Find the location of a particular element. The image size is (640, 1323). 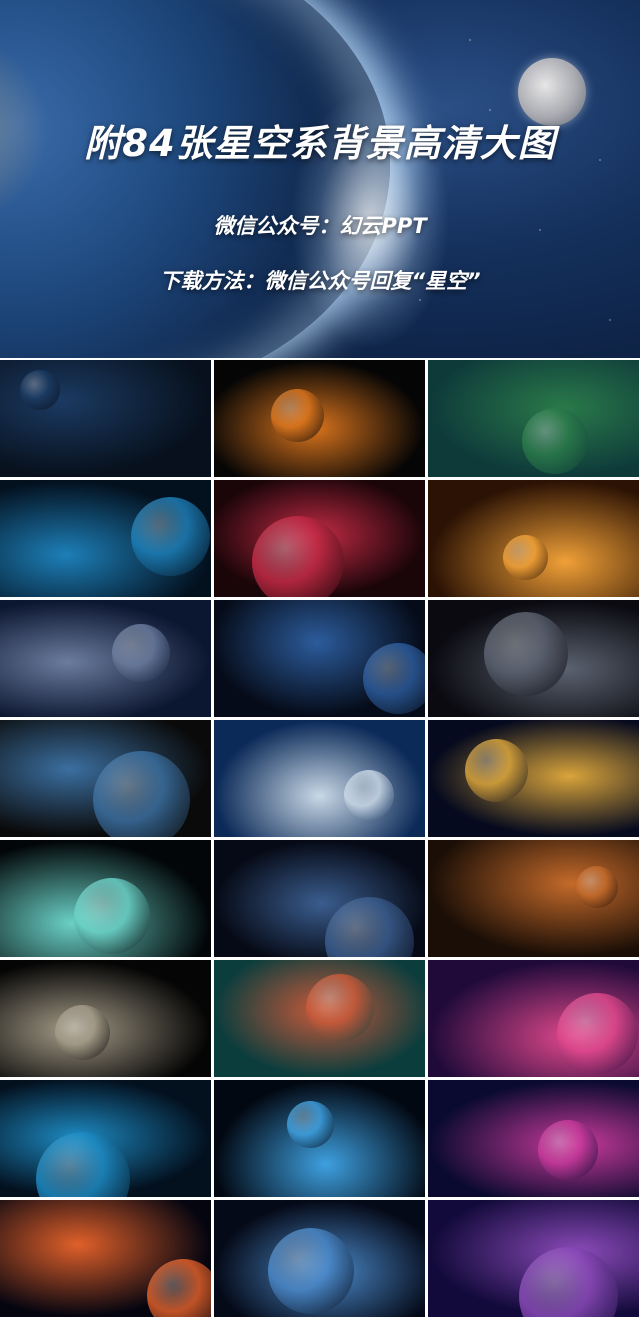

thumbnail-solar-system-infographic is located at coordinates (105, 658).